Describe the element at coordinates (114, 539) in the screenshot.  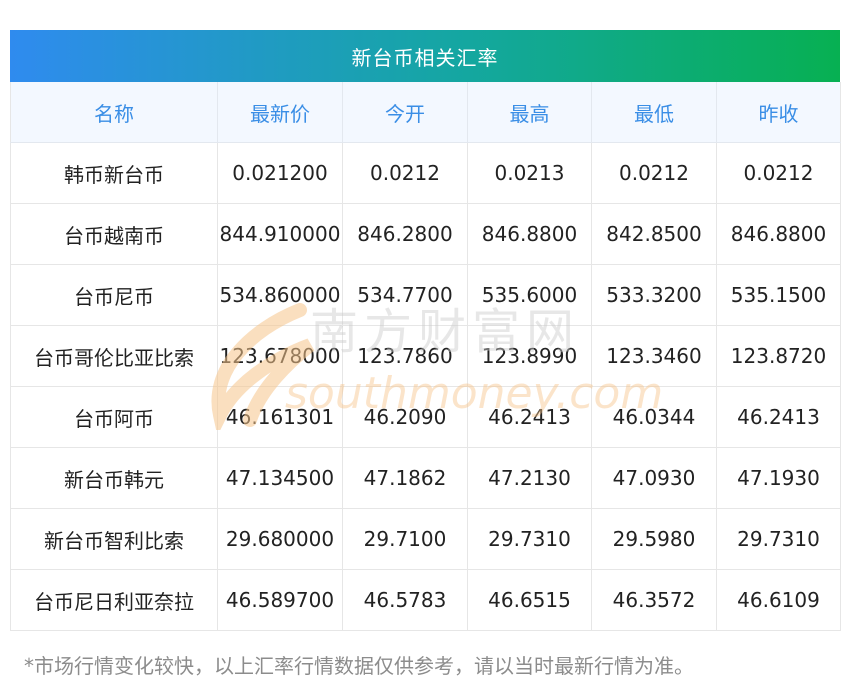
I see `cell-name: 新台币智利比索` at that location.